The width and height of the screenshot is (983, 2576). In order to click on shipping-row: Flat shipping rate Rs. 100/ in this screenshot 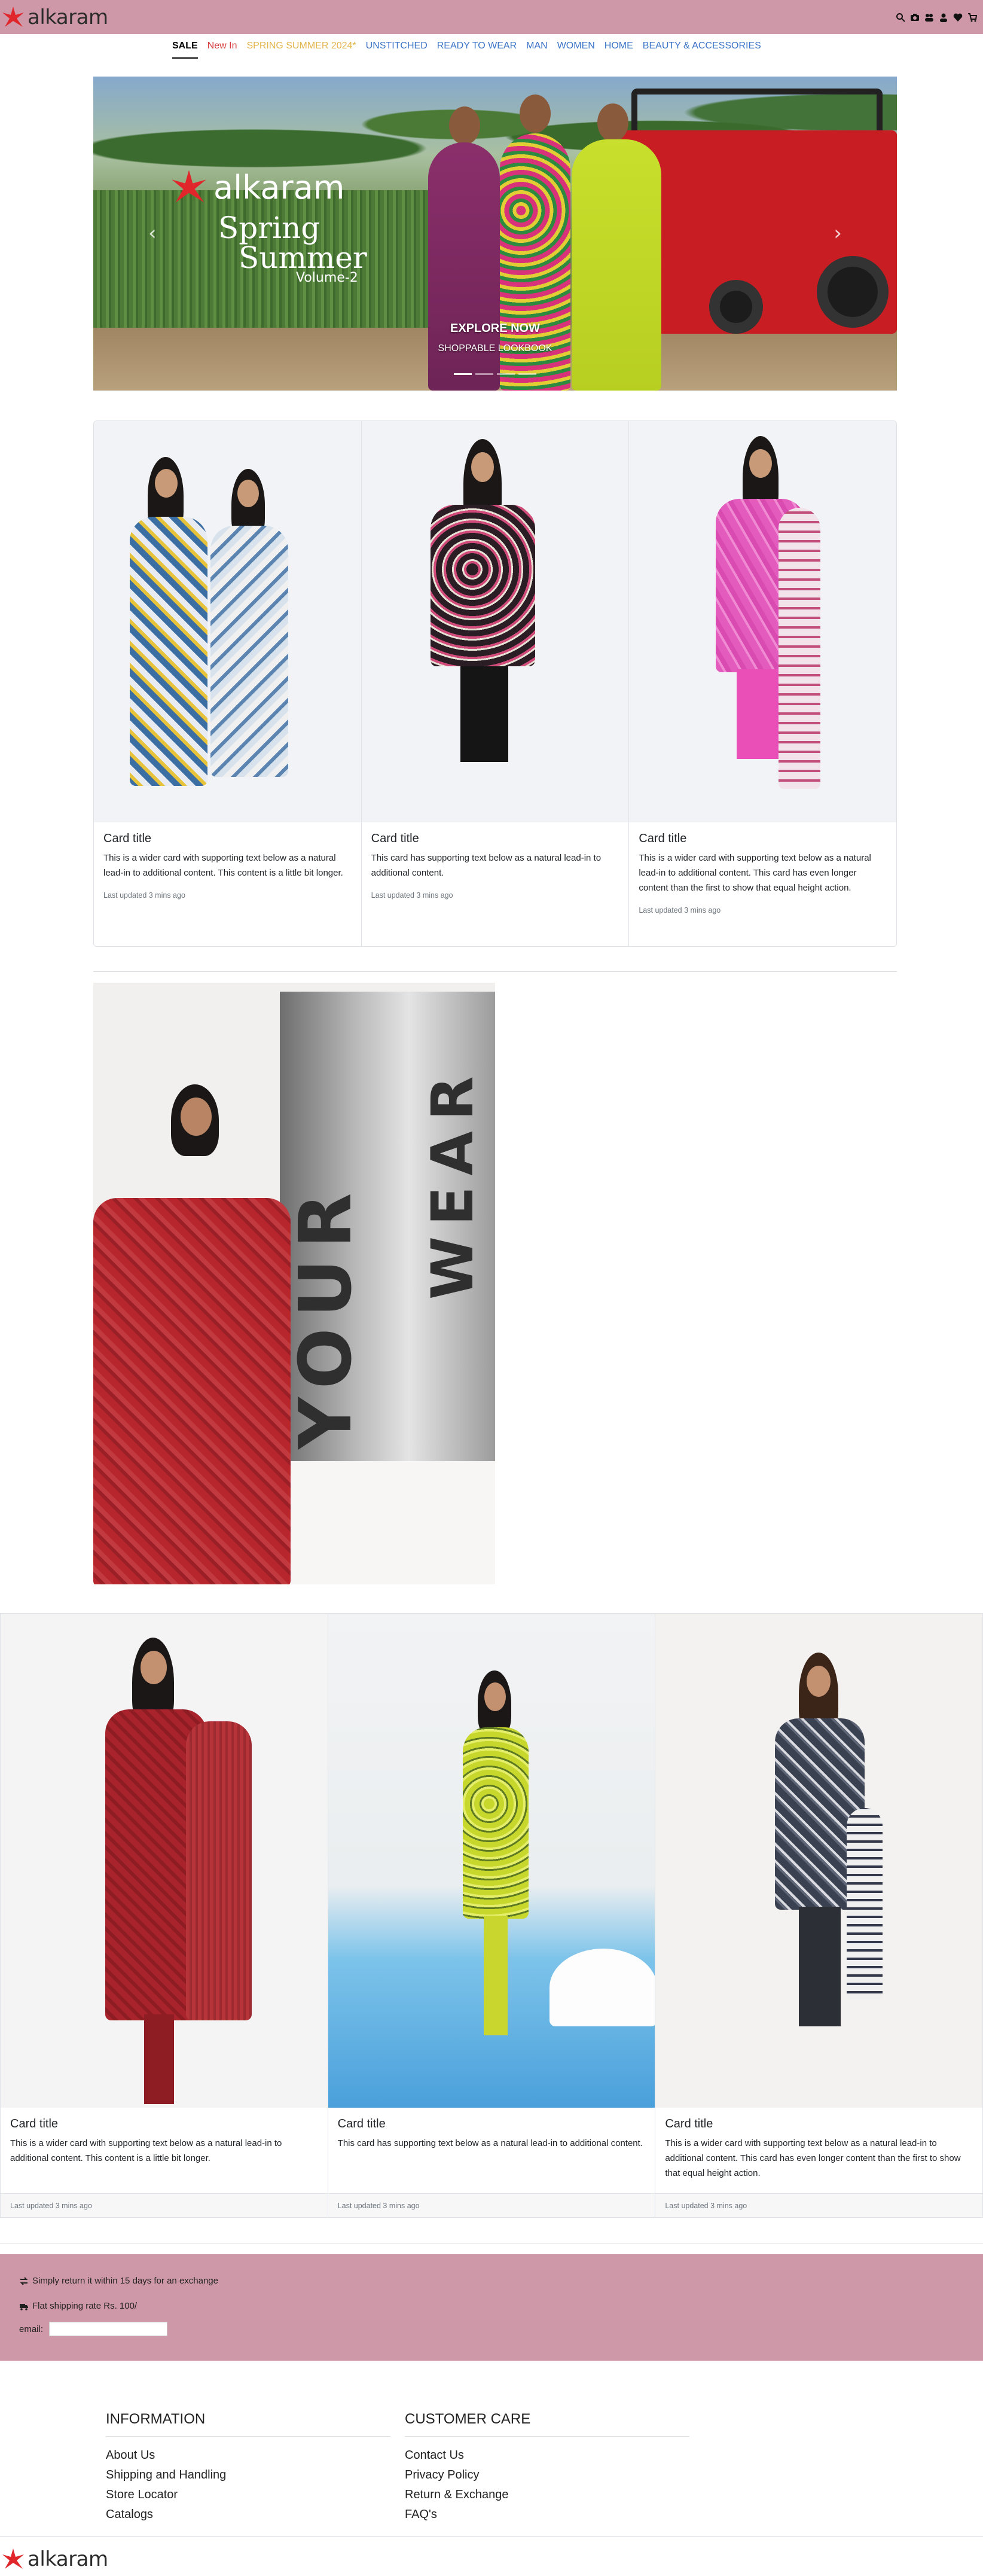, I will do `click(78, 2306)`.